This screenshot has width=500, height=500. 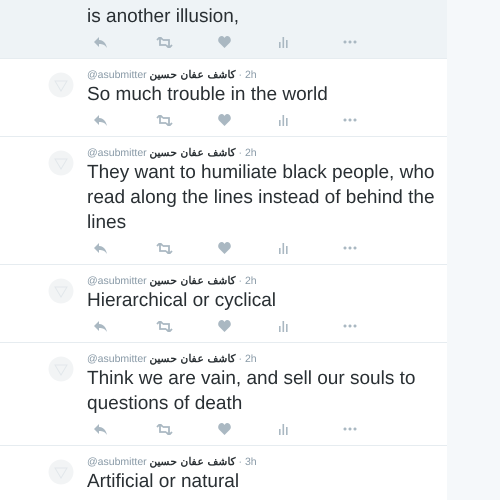 What do you see at coordinates (163, 482) in the screenshot?
I see `tweet-text: Artificial or natural` at bounding box center [163, 482].